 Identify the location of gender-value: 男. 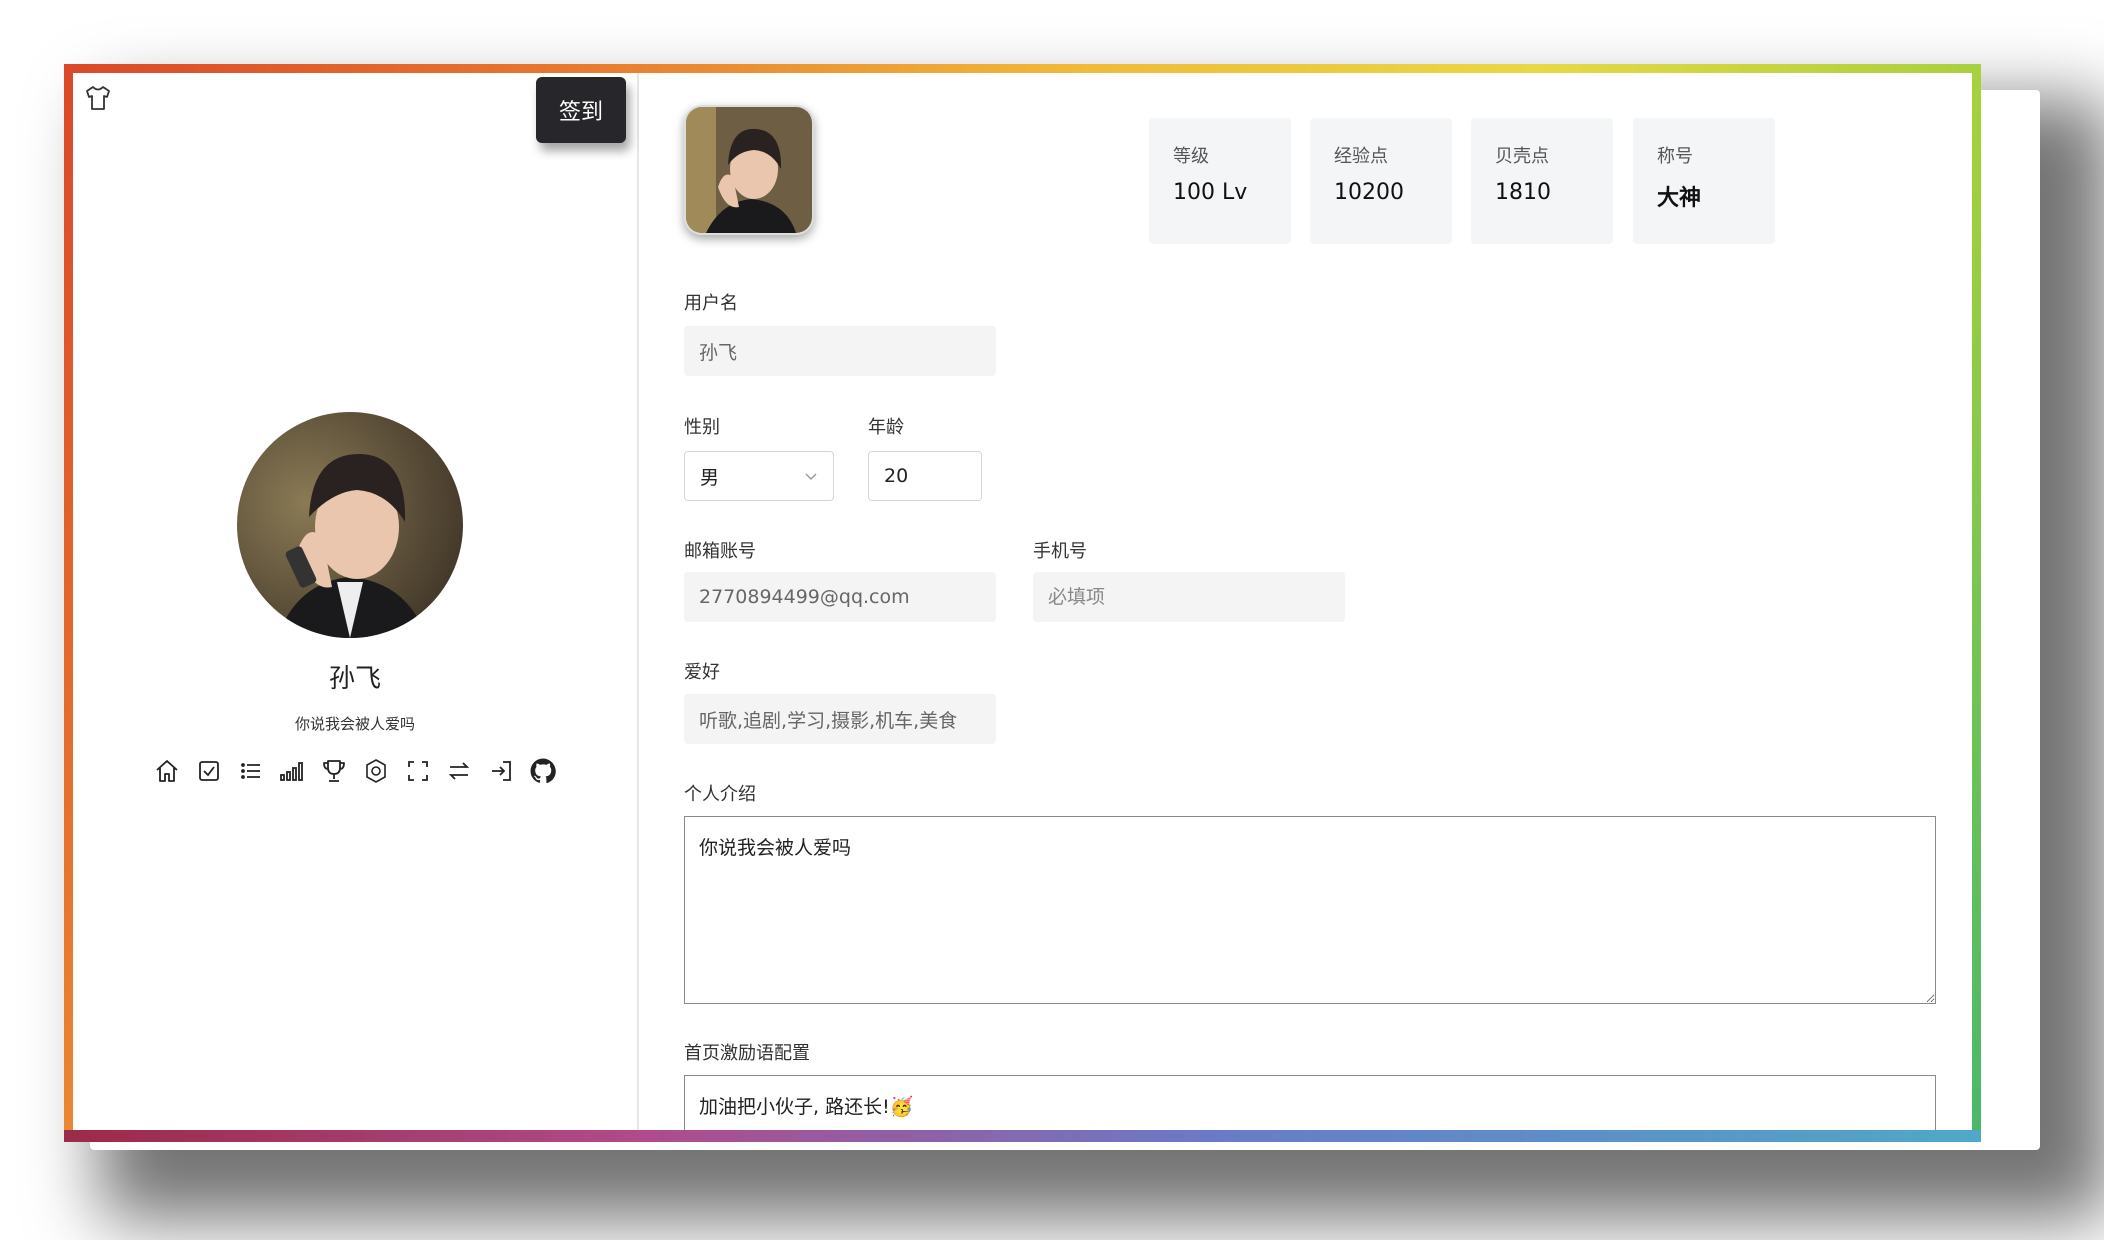
(710, 477).